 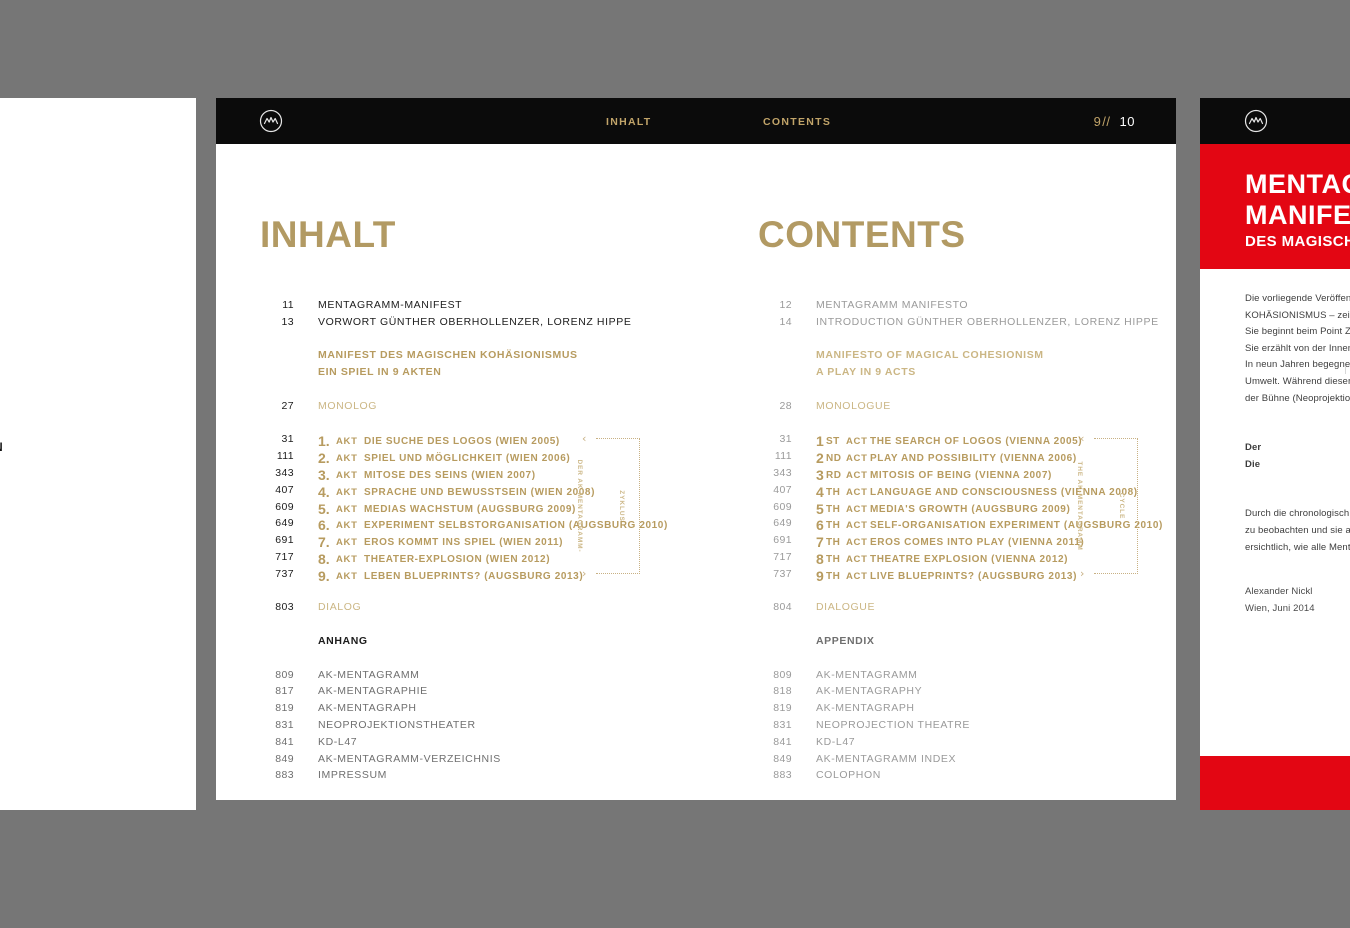 I want to click on act-title: DIE SUCHE DES LOGOS (WIEN 2005), so click(x=462, y=442).